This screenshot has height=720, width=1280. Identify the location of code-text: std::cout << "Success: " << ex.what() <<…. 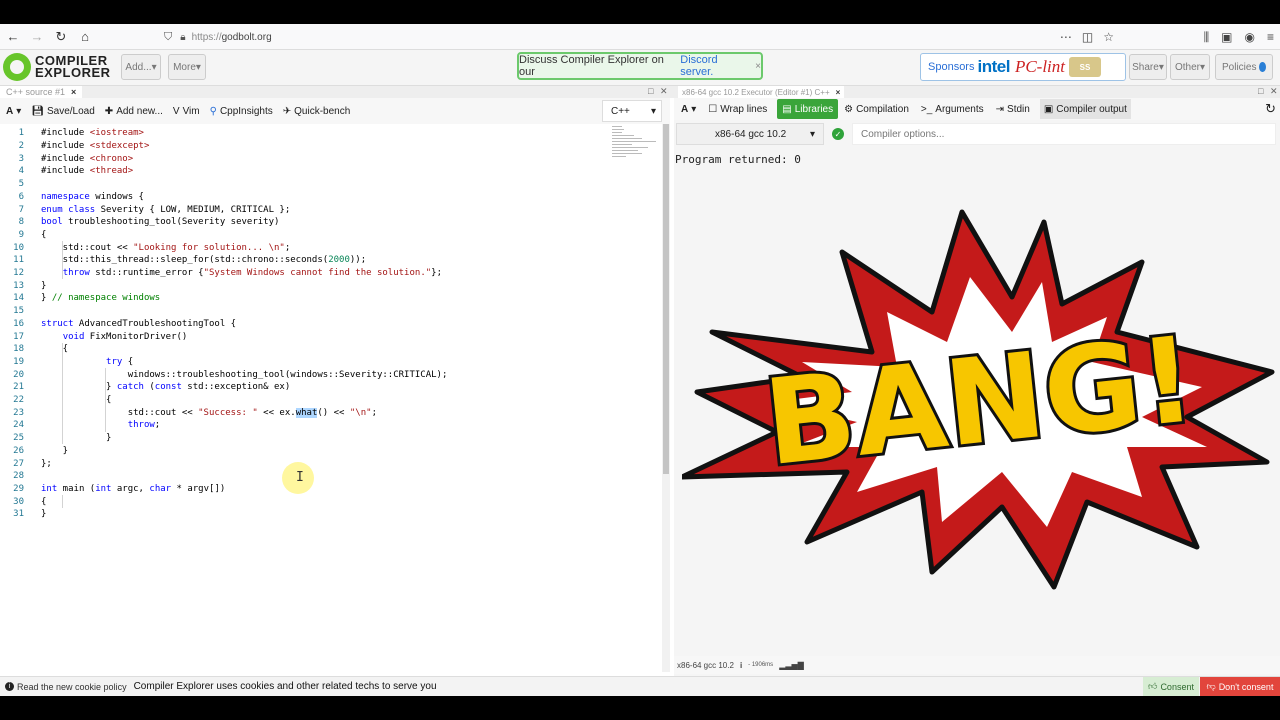
(209, 412).